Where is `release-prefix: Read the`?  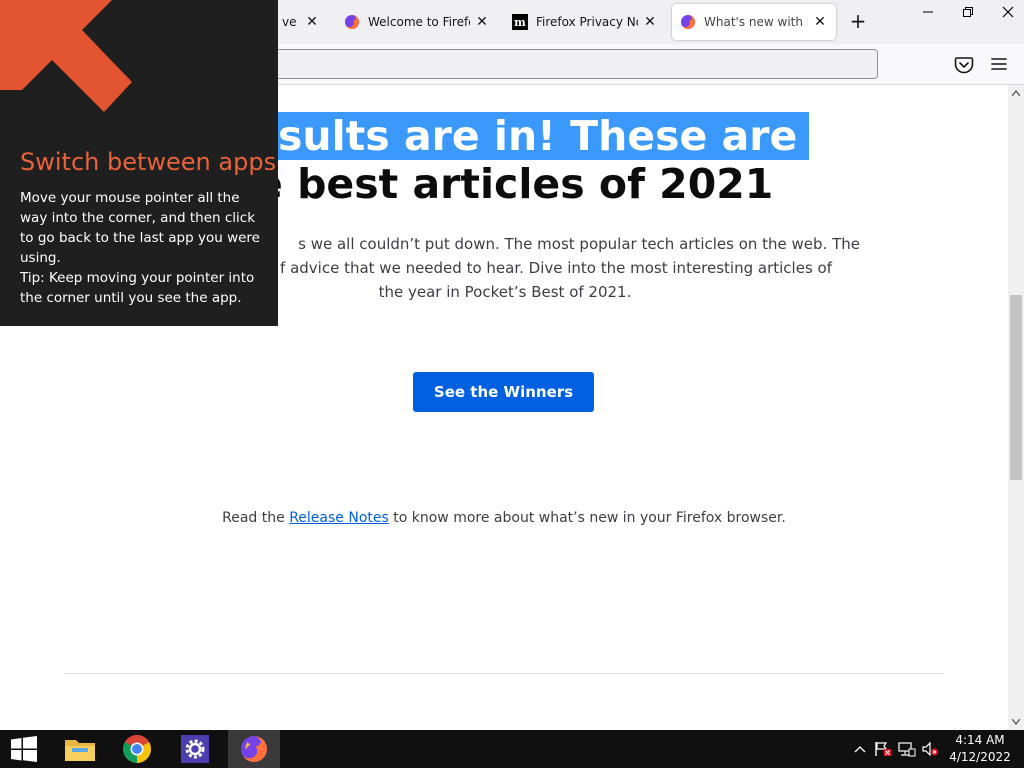
release-prefix: Read the is located at coordinates (256, 518).